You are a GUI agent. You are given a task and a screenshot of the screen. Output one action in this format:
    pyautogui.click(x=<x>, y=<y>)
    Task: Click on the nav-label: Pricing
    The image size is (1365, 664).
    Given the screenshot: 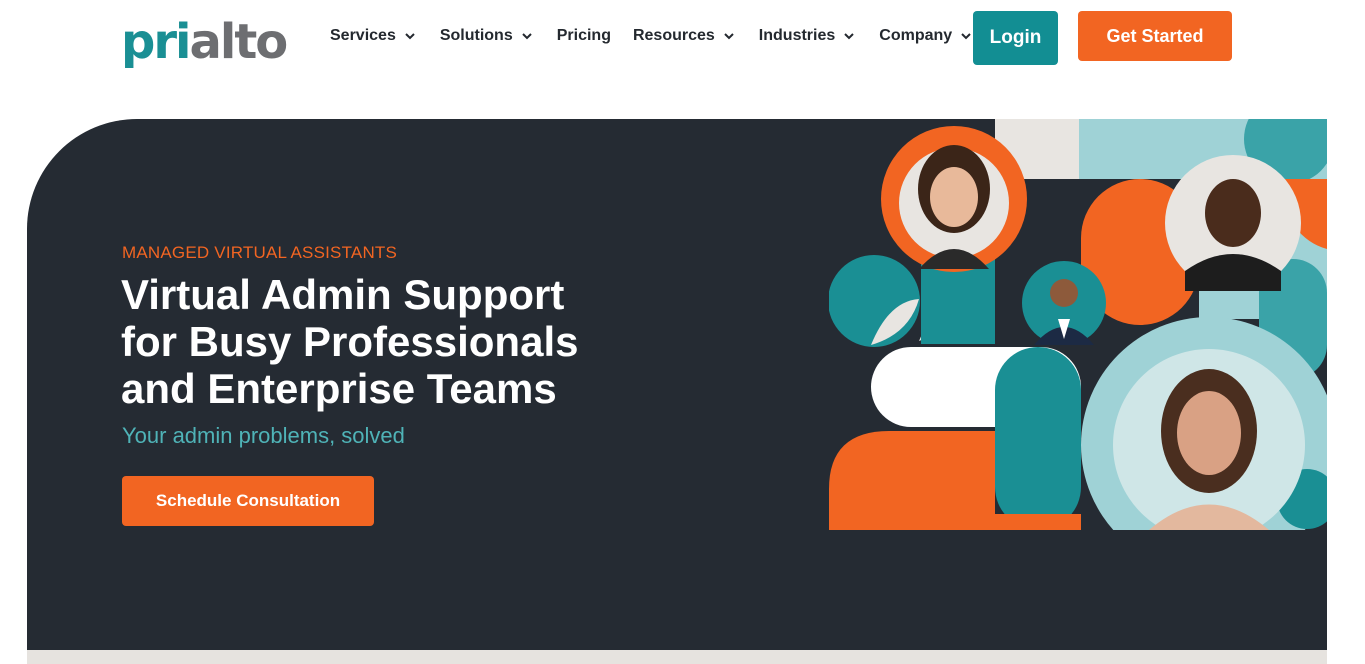 What is the action you would take?
    pyautogui.click(x=583, y=35)
    